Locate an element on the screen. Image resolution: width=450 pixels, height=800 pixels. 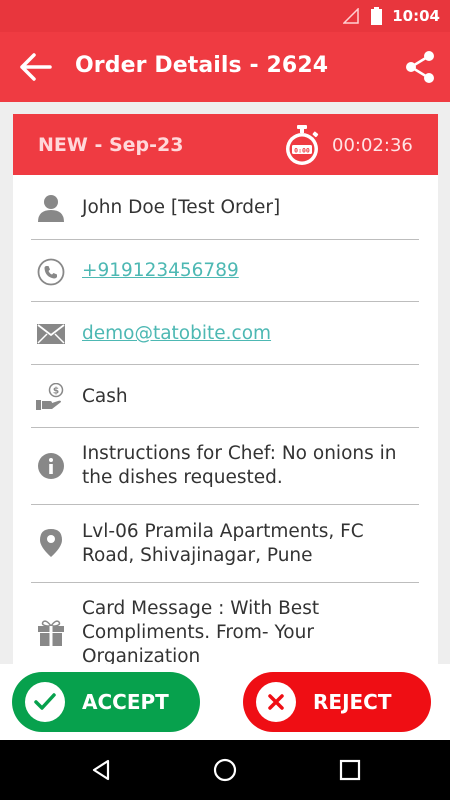
close-icon is located at coordinates (276, 702).